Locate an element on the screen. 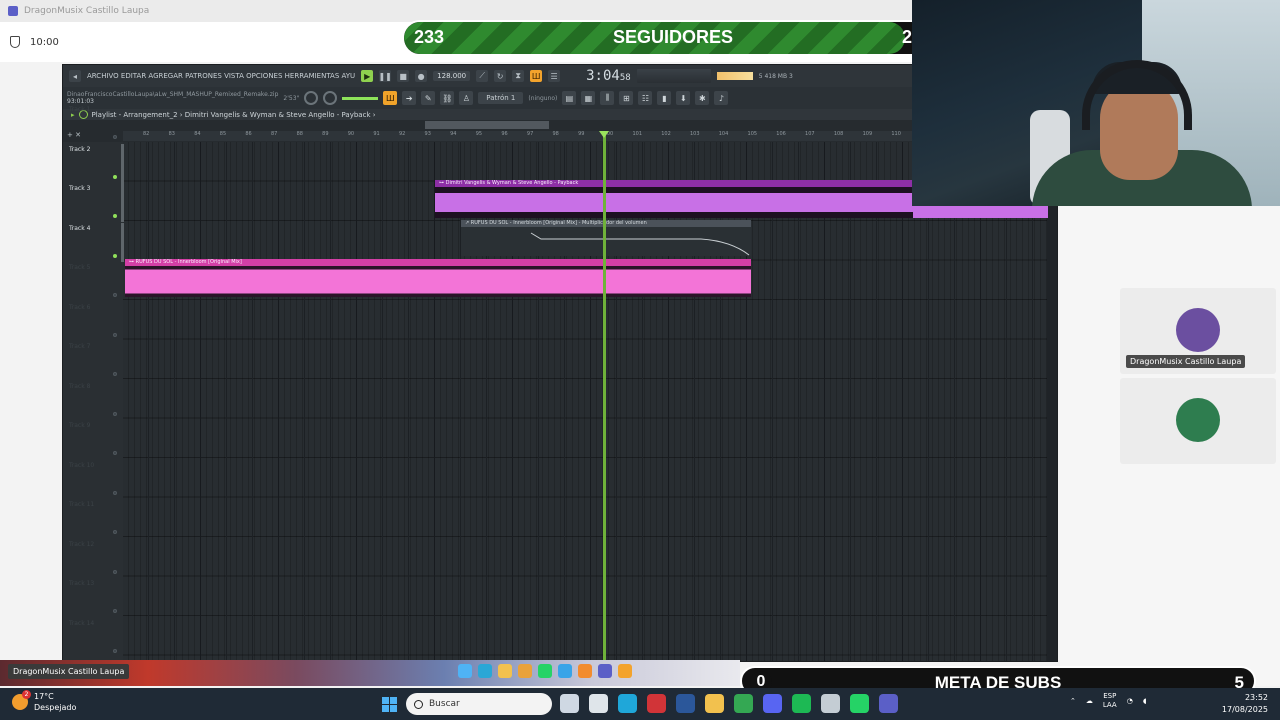 The height and width of the screenshot is (720, 1280). edge-icon is located at coordinates (627, 703).